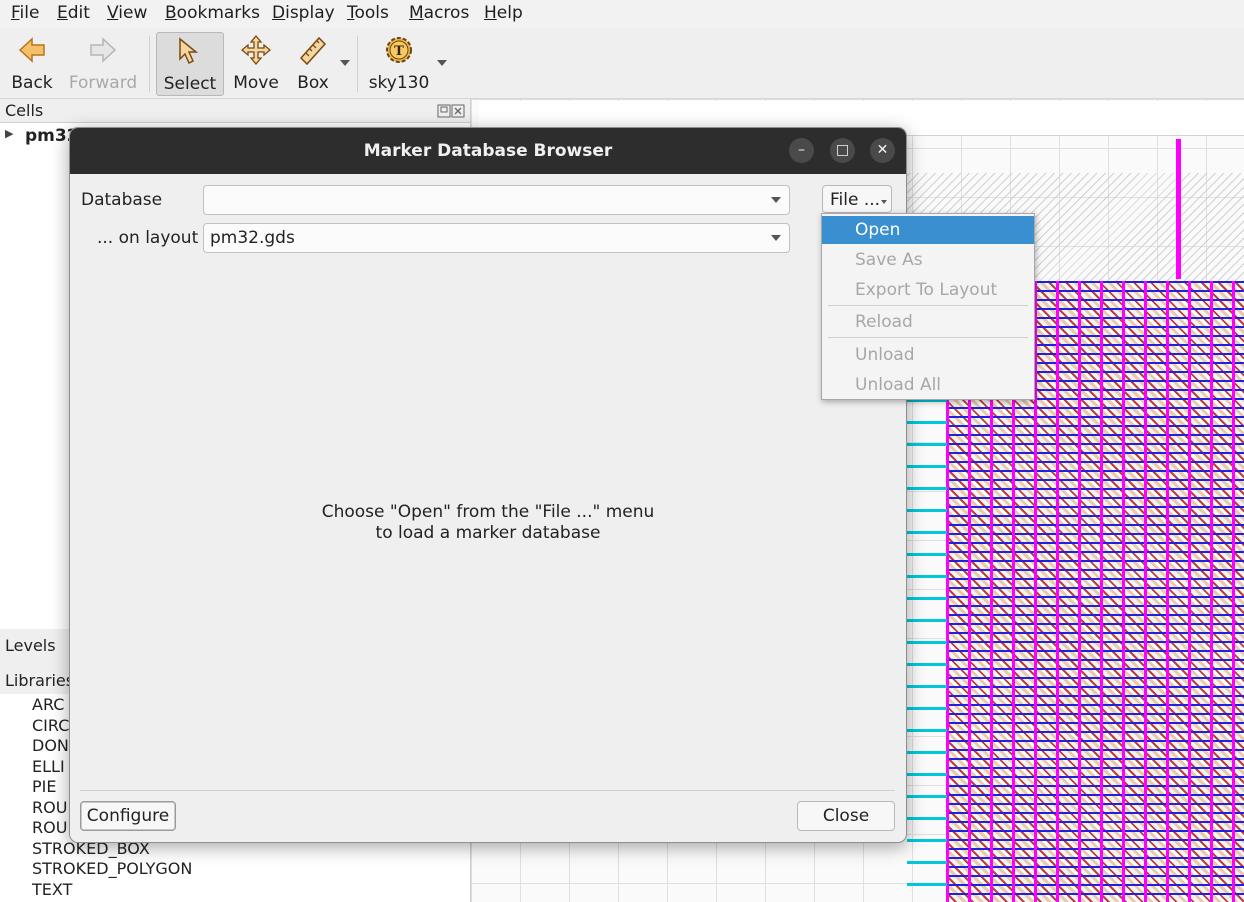 This screenshot has width=1244, height=902. Describe the element at coordinates (25, 13) in the screenshot. I see `menu-file: File` at that location.